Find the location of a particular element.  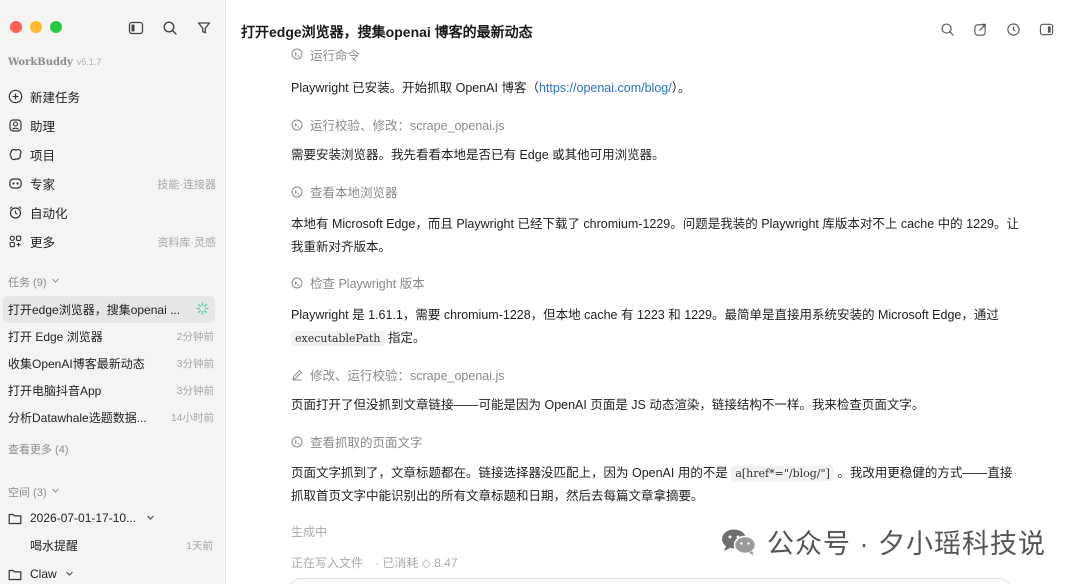

page-title: 打开edge浏览器，搜集openai 博客的最新动态 is located at coordinates (387, 32).